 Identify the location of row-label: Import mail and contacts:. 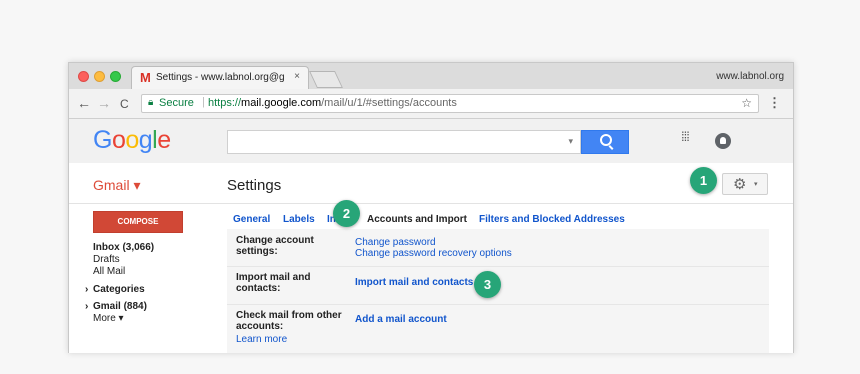
(273, 283).